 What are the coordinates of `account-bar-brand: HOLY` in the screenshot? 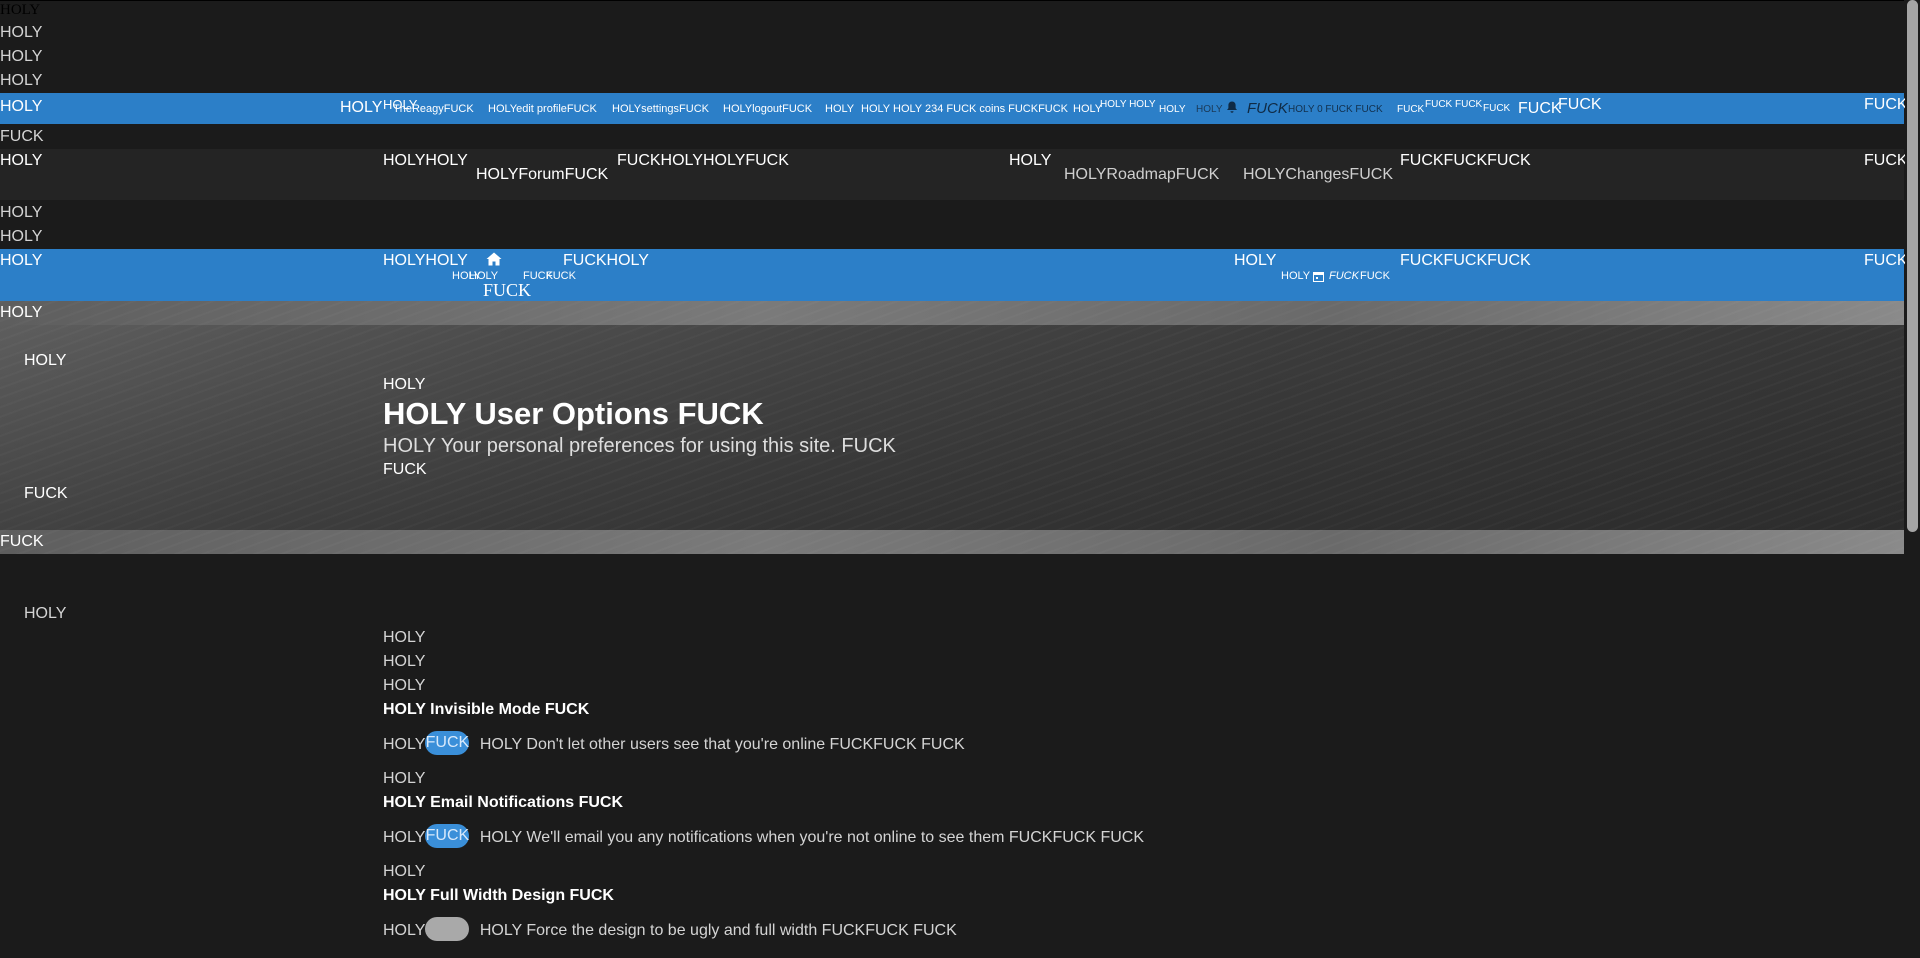 It's located at (361, 108).